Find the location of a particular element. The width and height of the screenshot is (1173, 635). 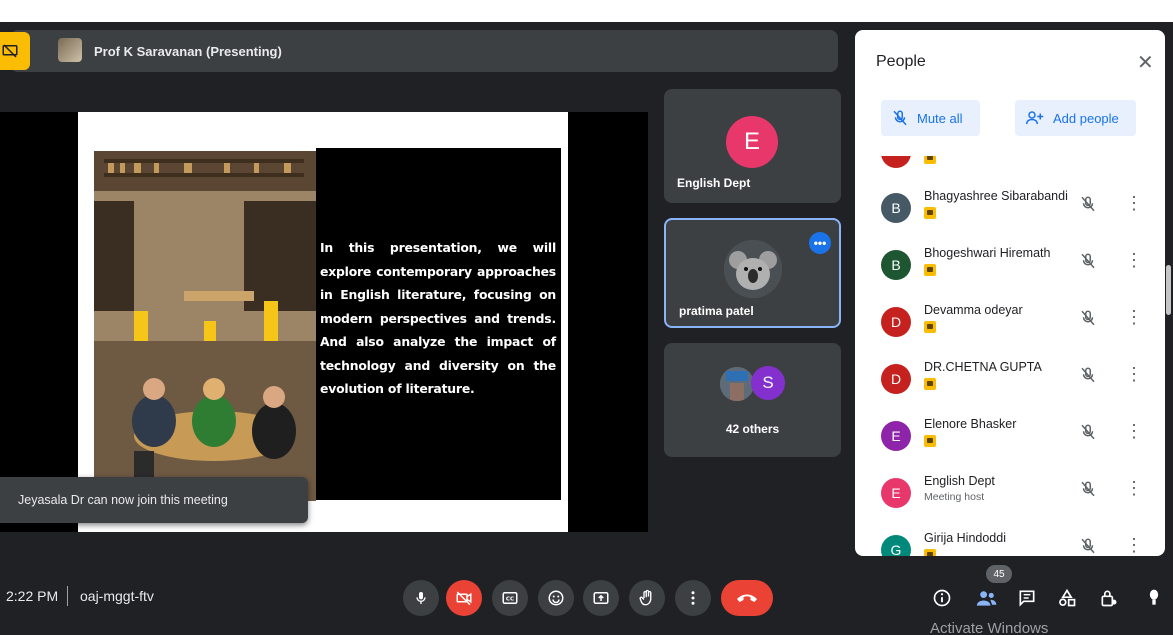

list-item: E English Dept Meeting host ⋮ is located at coordinates (1010, 501).